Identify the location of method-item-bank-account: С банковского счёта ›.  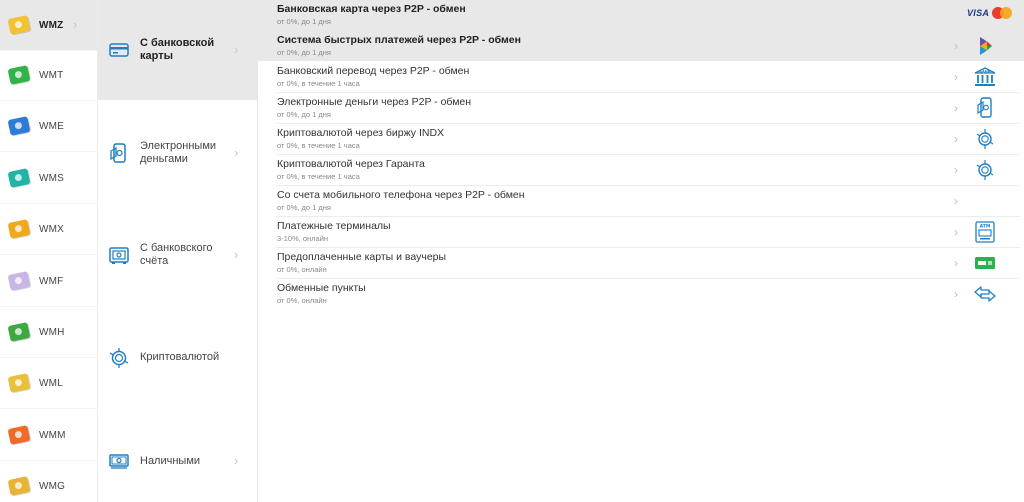
(178, 255).